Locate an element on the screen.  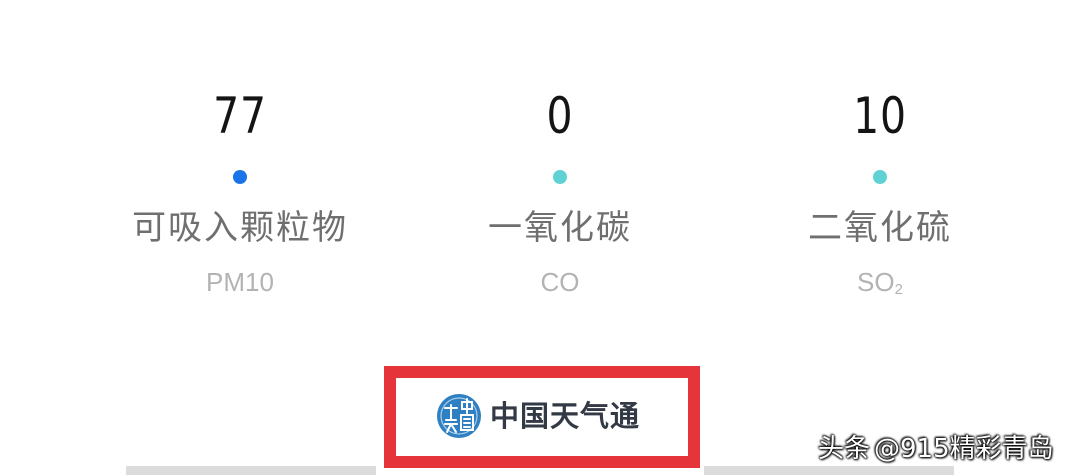
bottom-divider-left is located at coordinates (251, 470).